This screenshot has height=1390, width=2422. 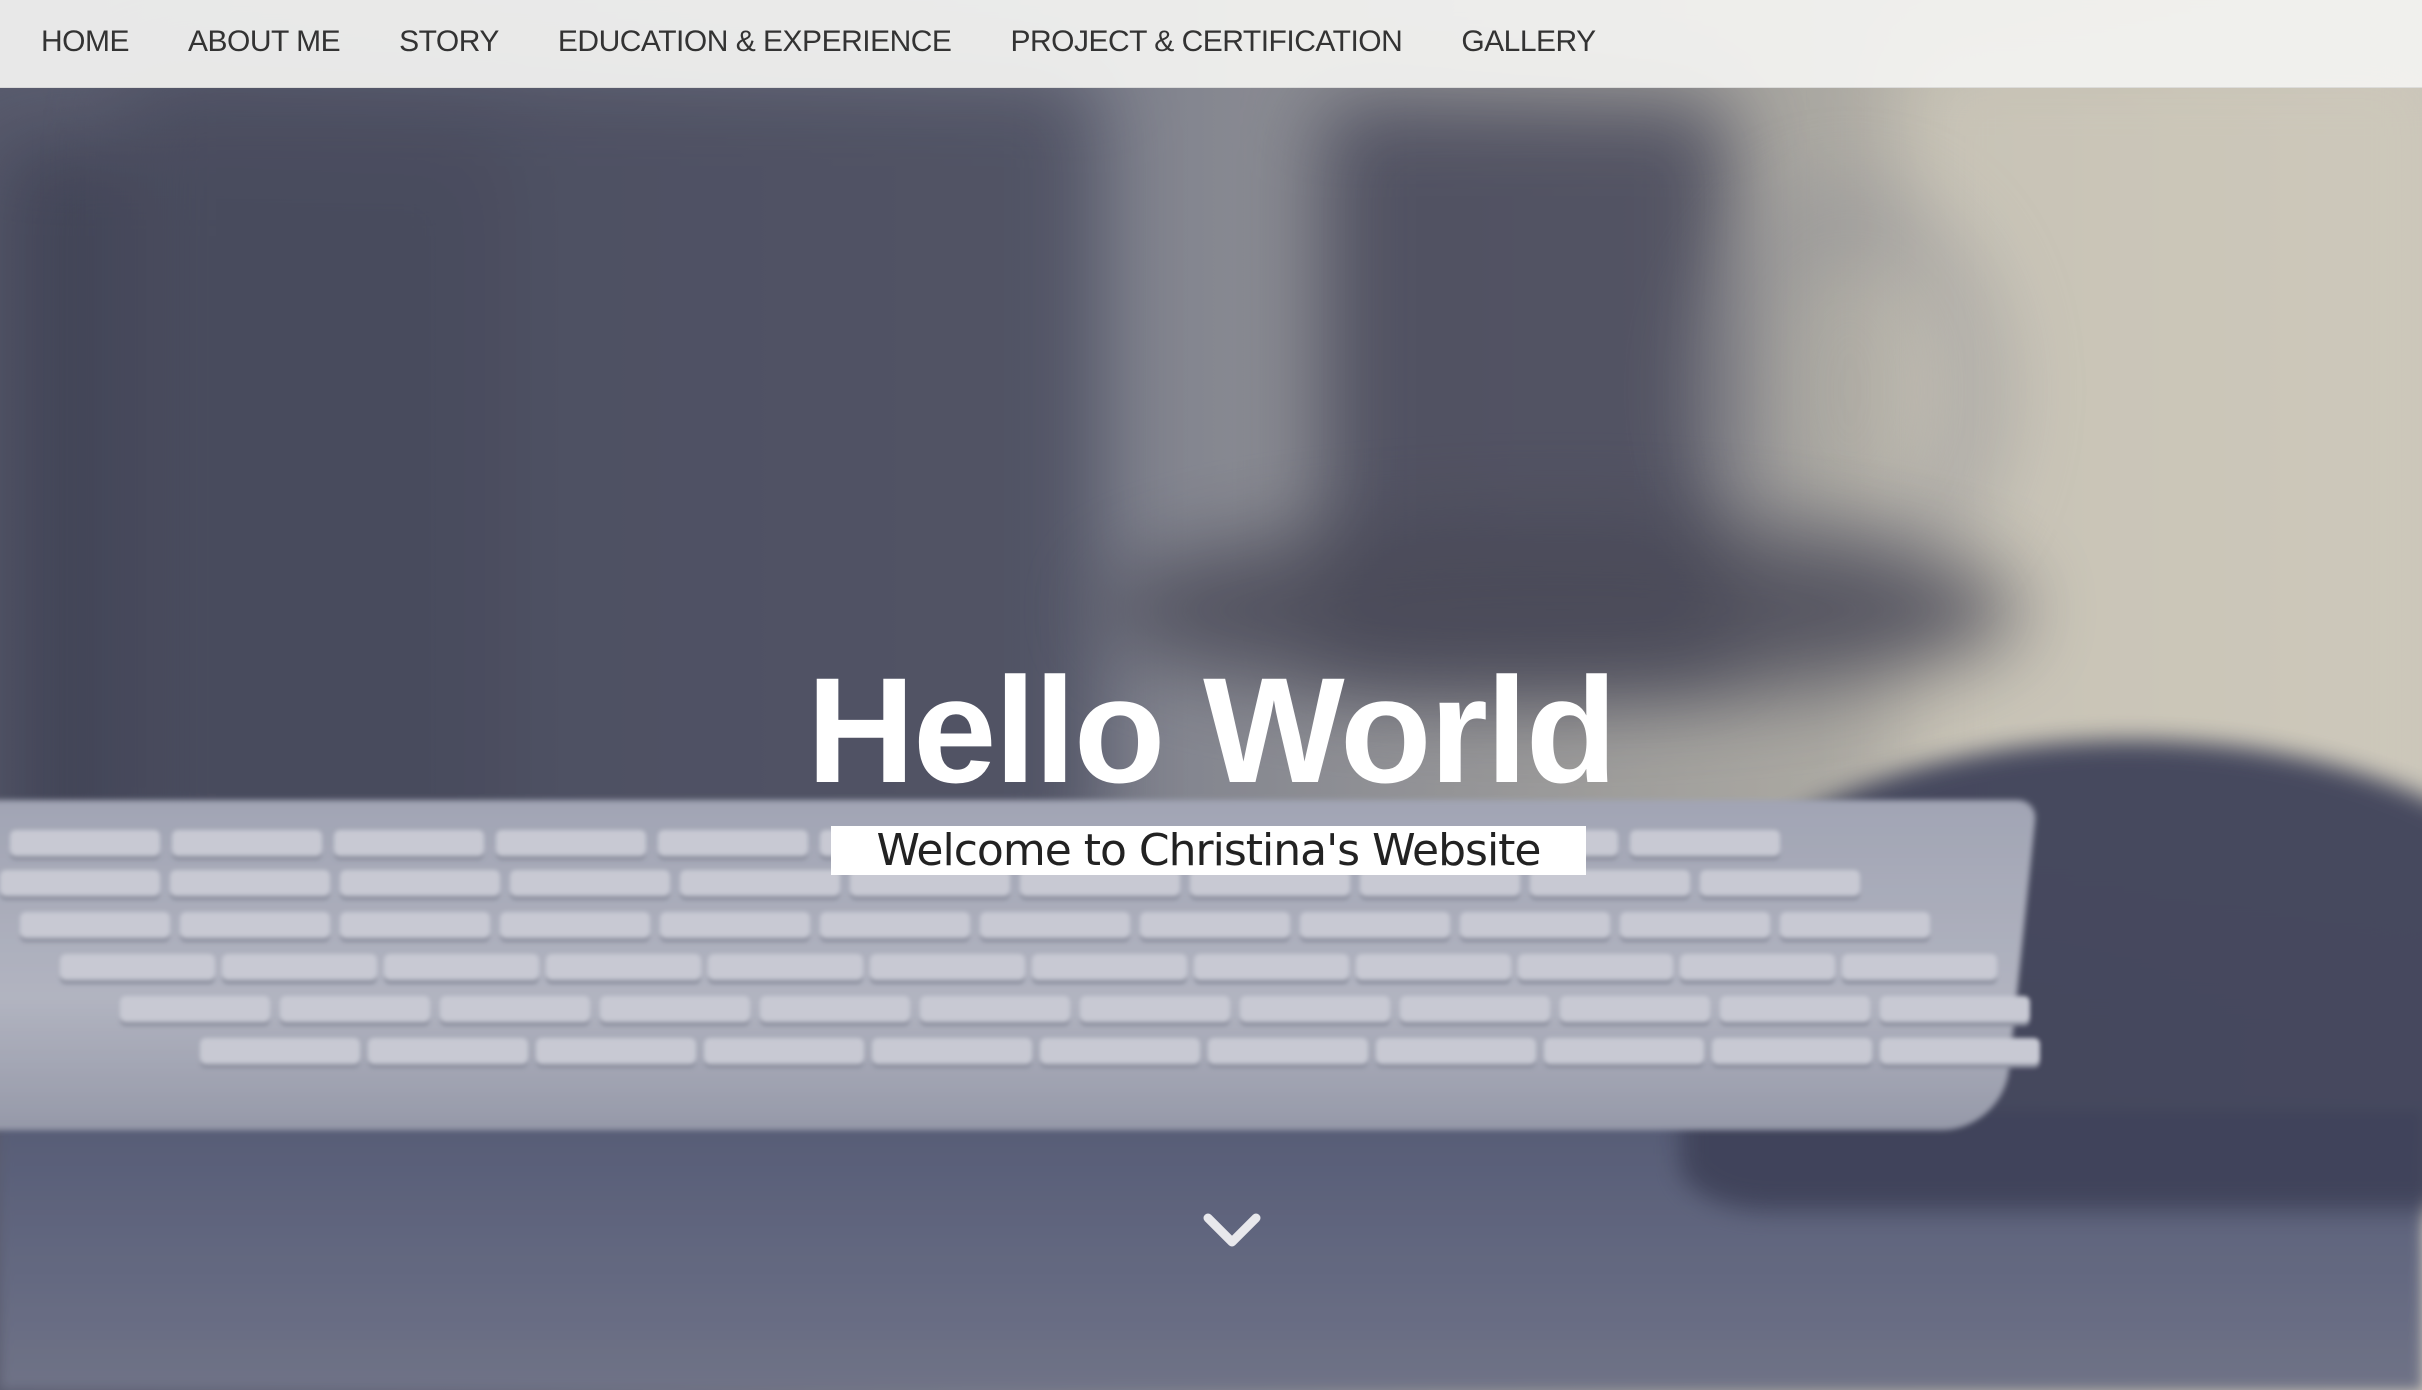 What do you see at coordinates (755, 44) in the screenshot?
I see `nav-item-education-experience: EDUCATION & EXPERIENCE` at bounding box center [755, 44].